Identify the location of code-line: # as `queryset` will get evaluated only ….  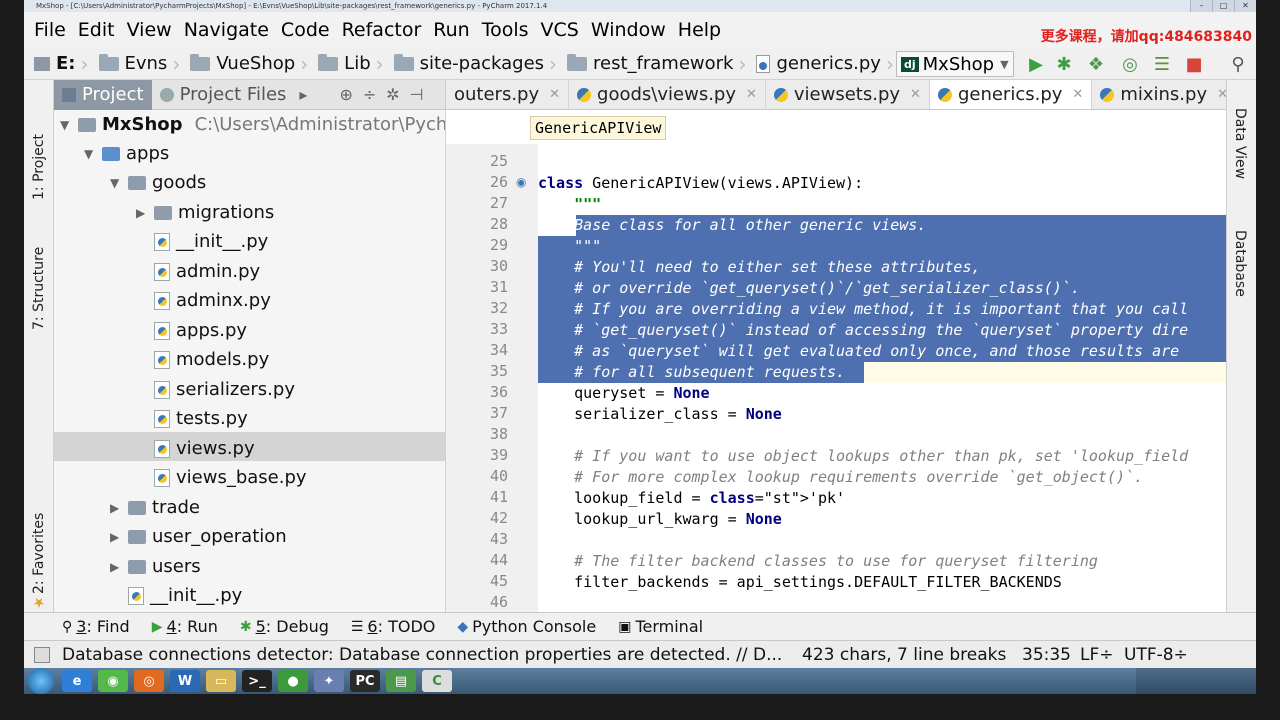
(858, 351).